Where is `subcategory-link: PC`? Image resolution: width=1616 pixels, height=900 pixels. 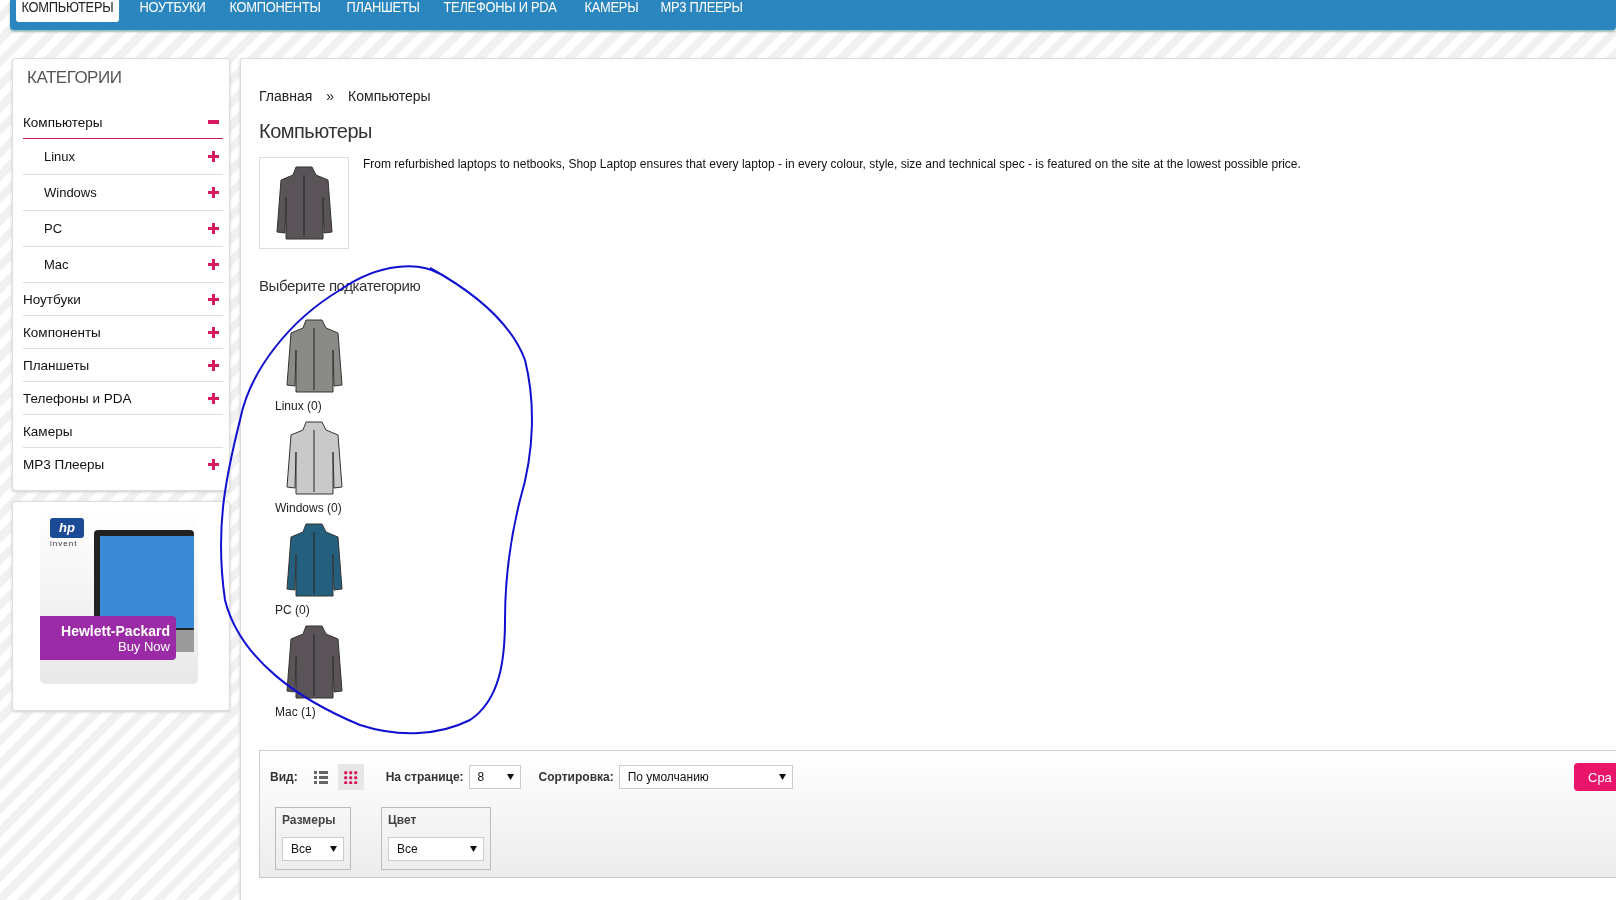 subcategory-link: PC is located at coordinates (53, 228).